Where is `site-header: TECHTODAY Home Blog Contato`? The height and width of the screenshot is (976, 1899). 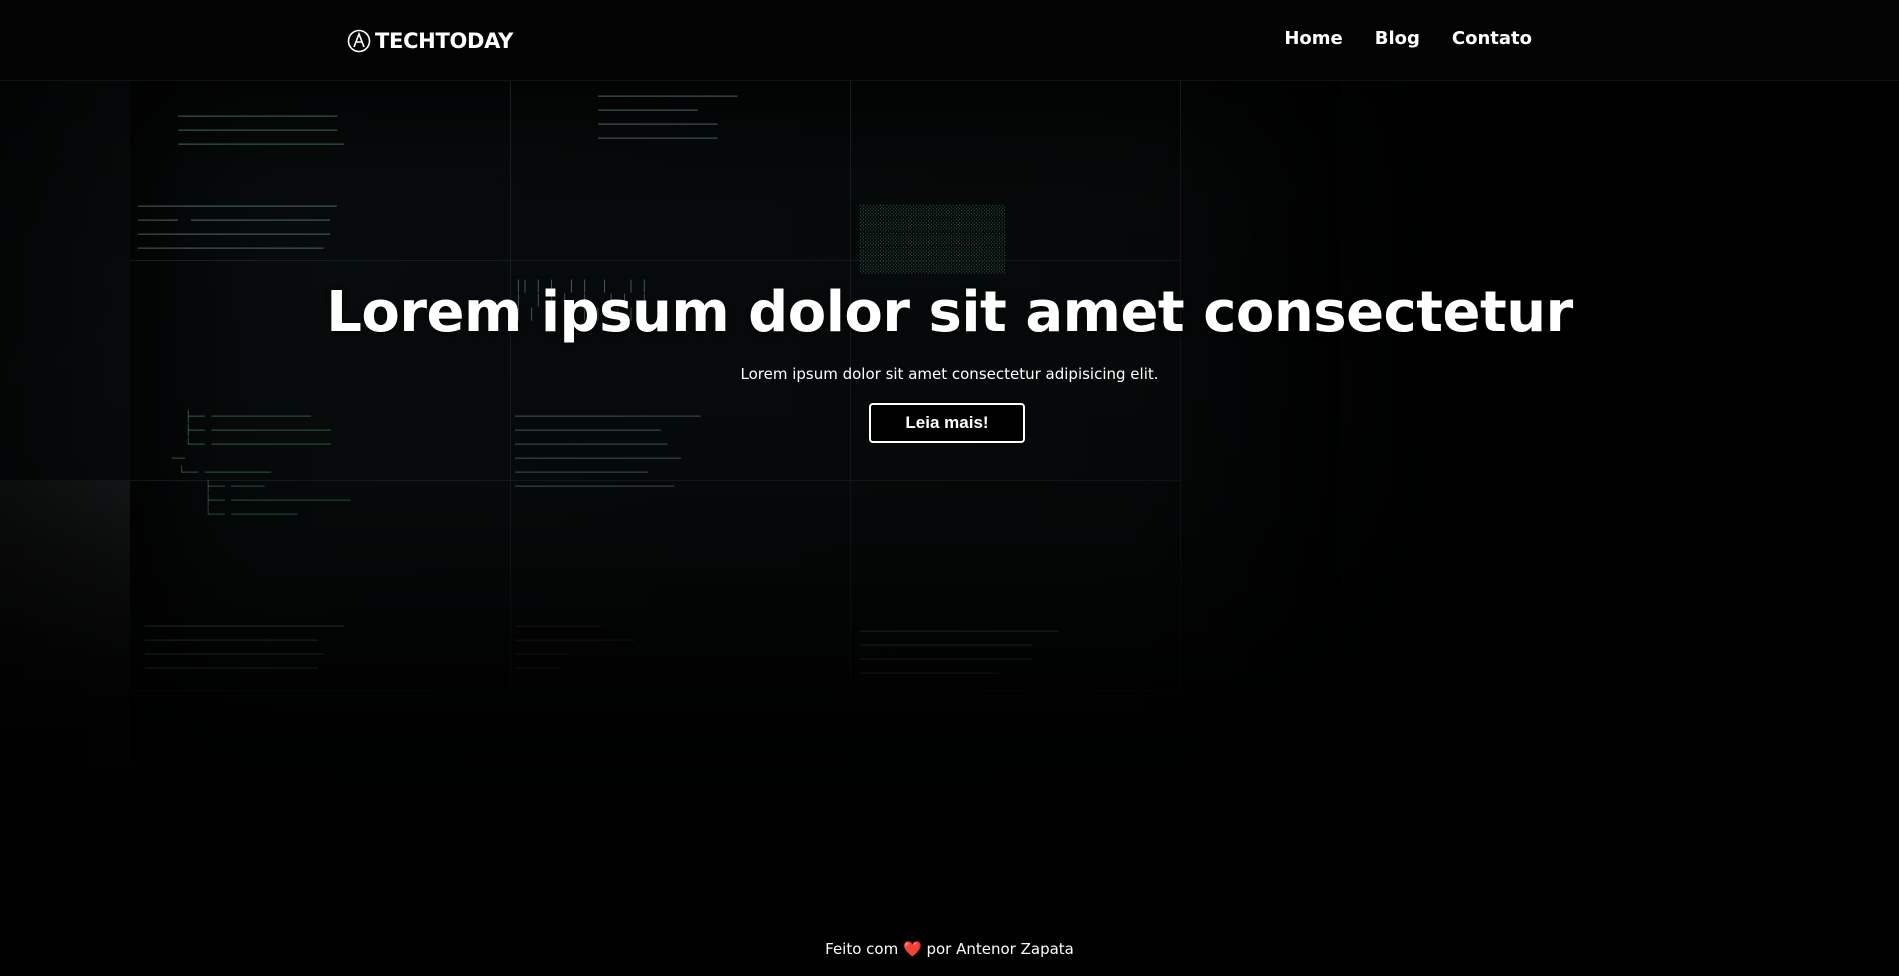
site-header: TECHTODAY Home Blog Contato is located at coordinates (949, 40).